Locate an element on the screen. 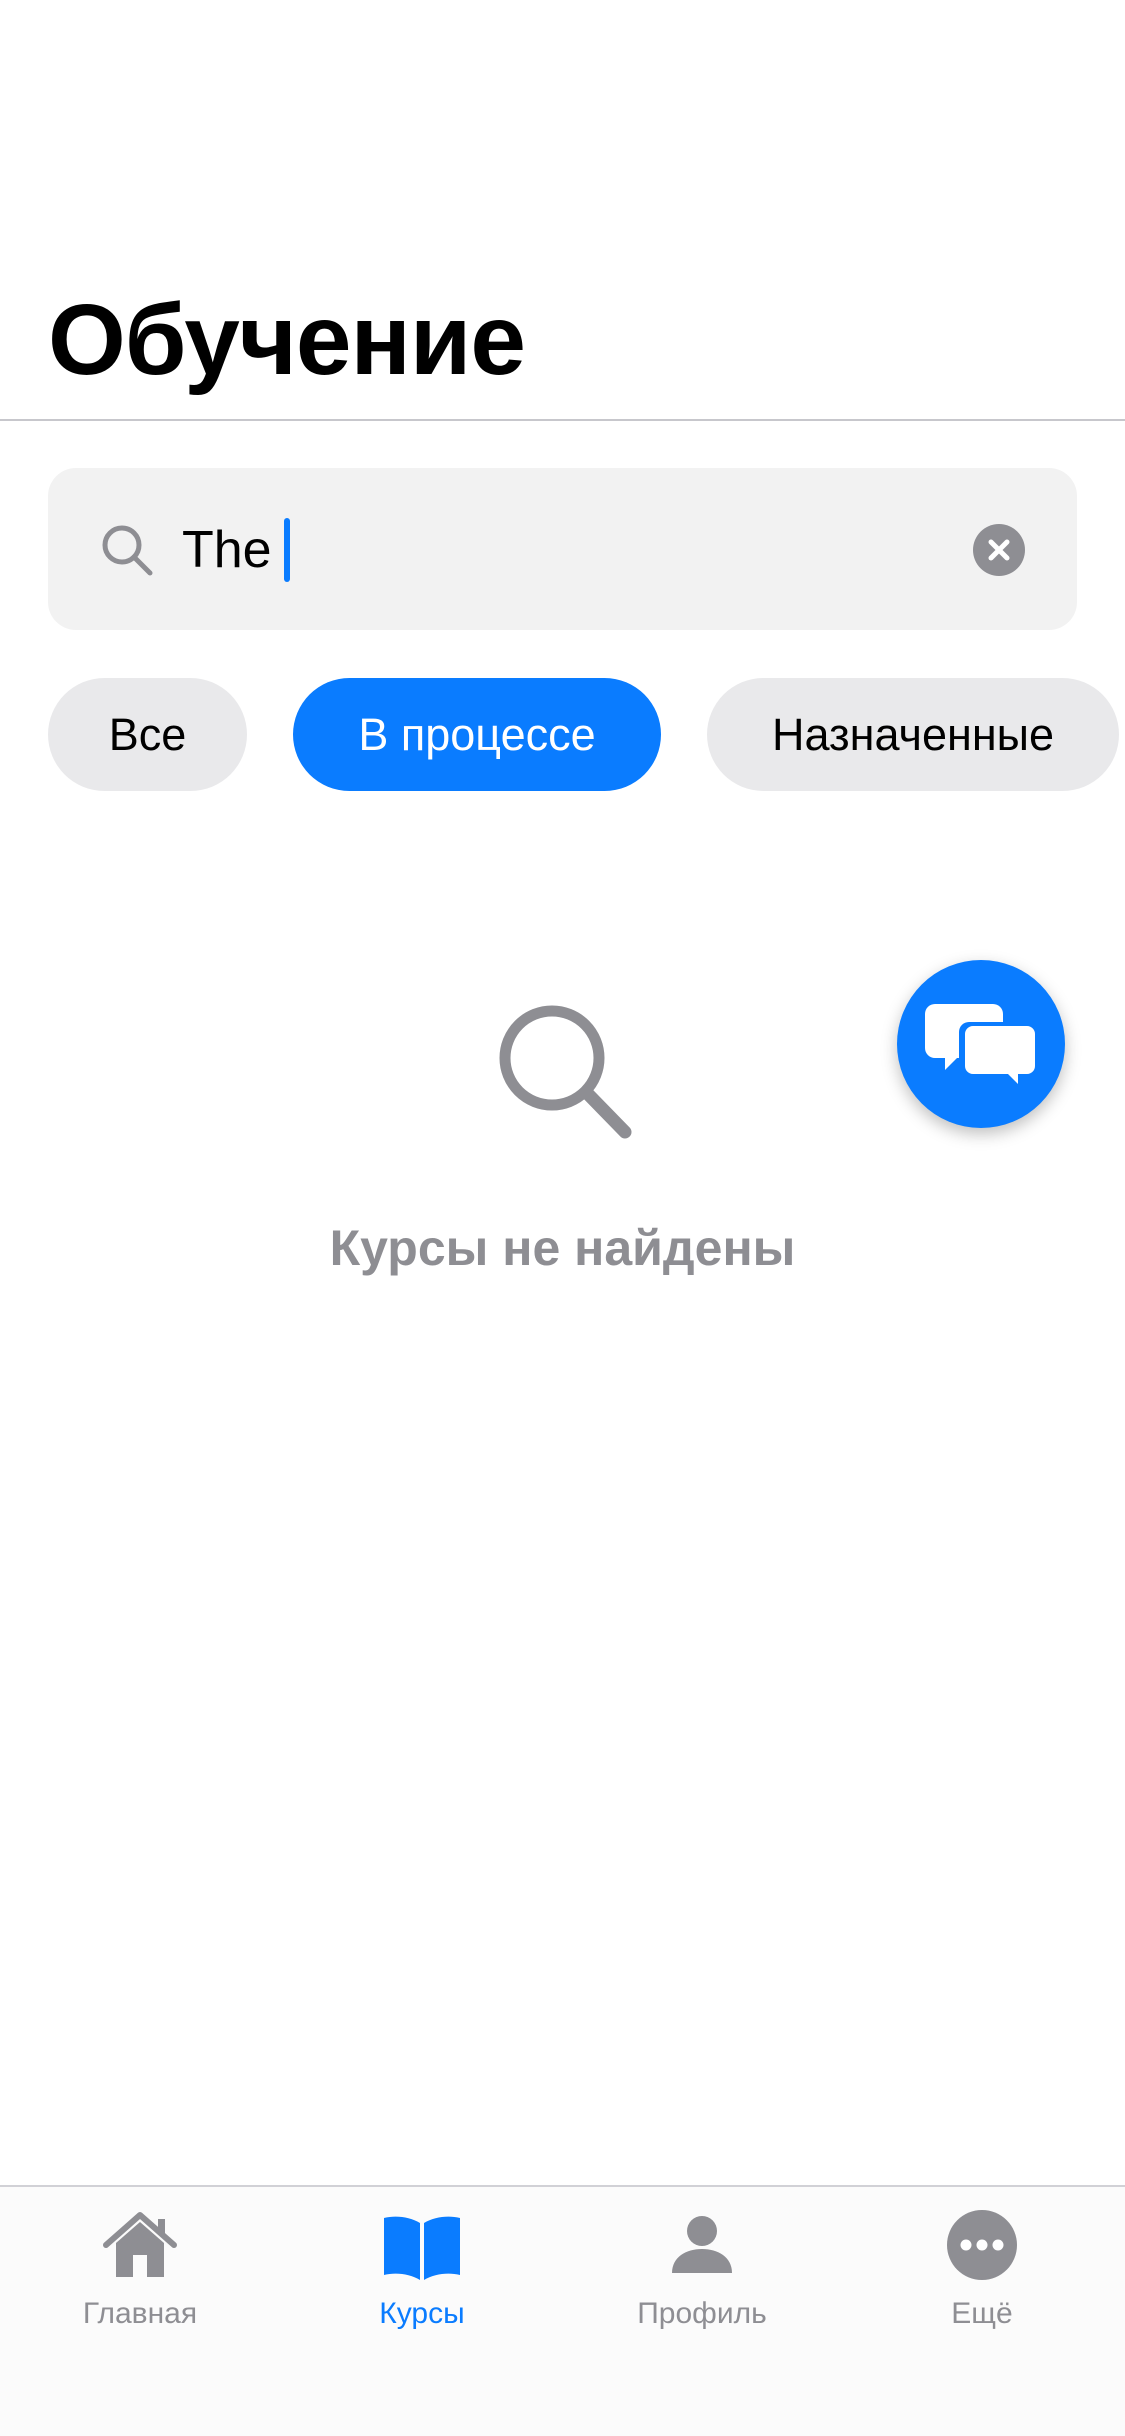 The image size is (1125, 2436). title-divider is located at coordinates (562, 420).